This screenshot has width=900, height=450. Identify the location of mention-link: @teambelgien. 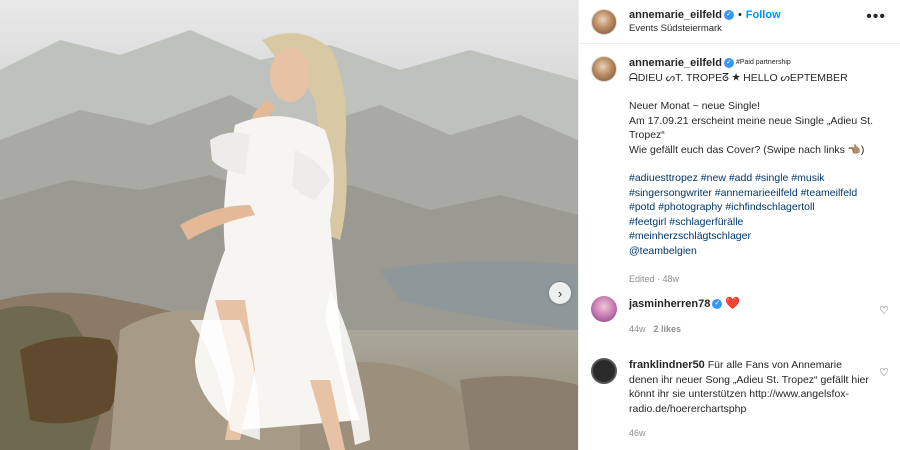
(756, 251).